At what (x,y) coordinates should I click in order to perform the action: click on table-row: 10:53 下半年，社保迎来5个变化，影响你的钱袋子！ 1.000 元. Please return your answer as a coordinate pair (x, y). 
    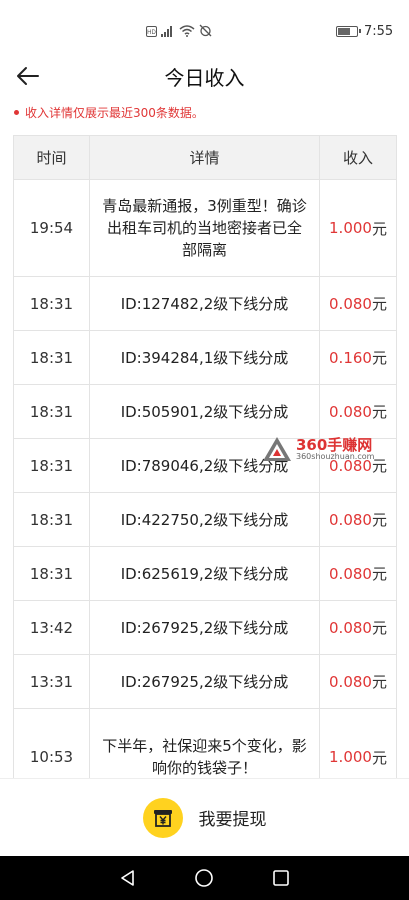
    Looking at the image, I should click on (205, 743).